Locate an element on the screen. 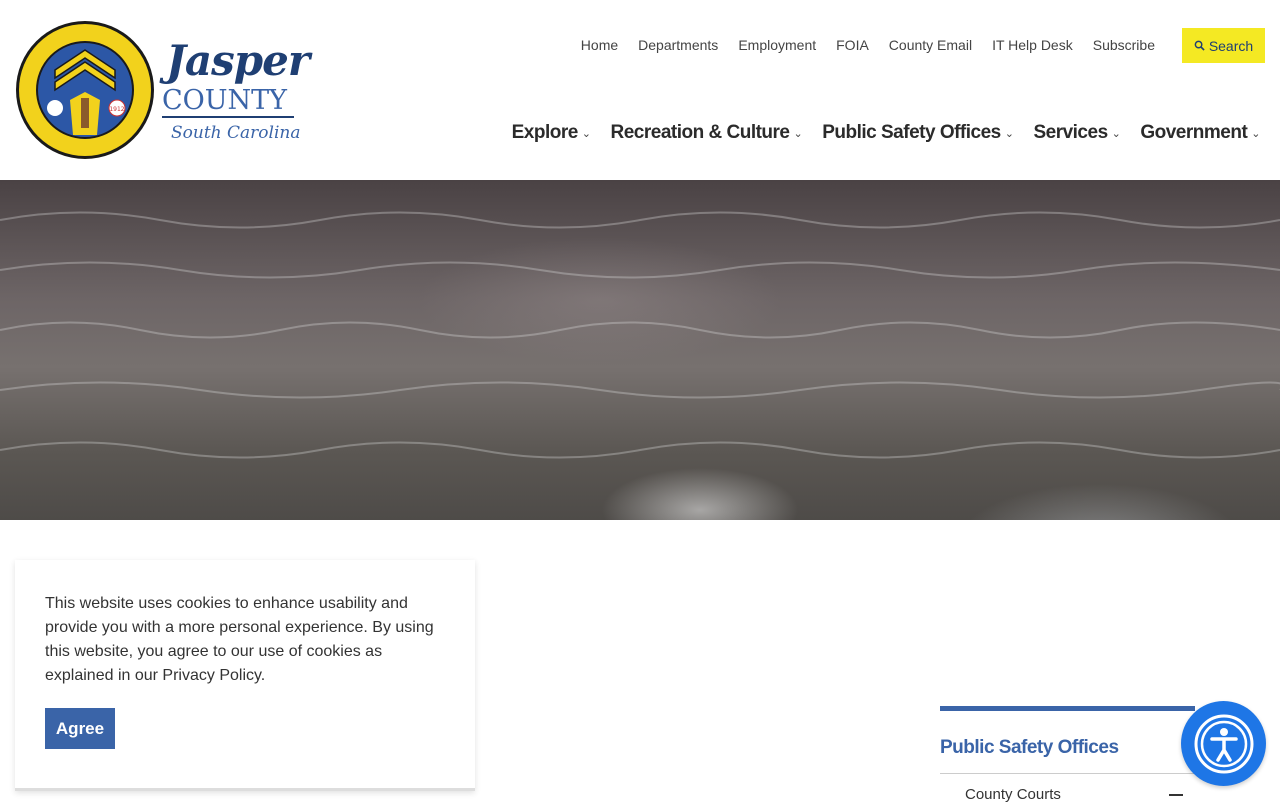  nav-public-safety-offices: Public Safety Offices ⌄ is located at coordinates (918, 133).